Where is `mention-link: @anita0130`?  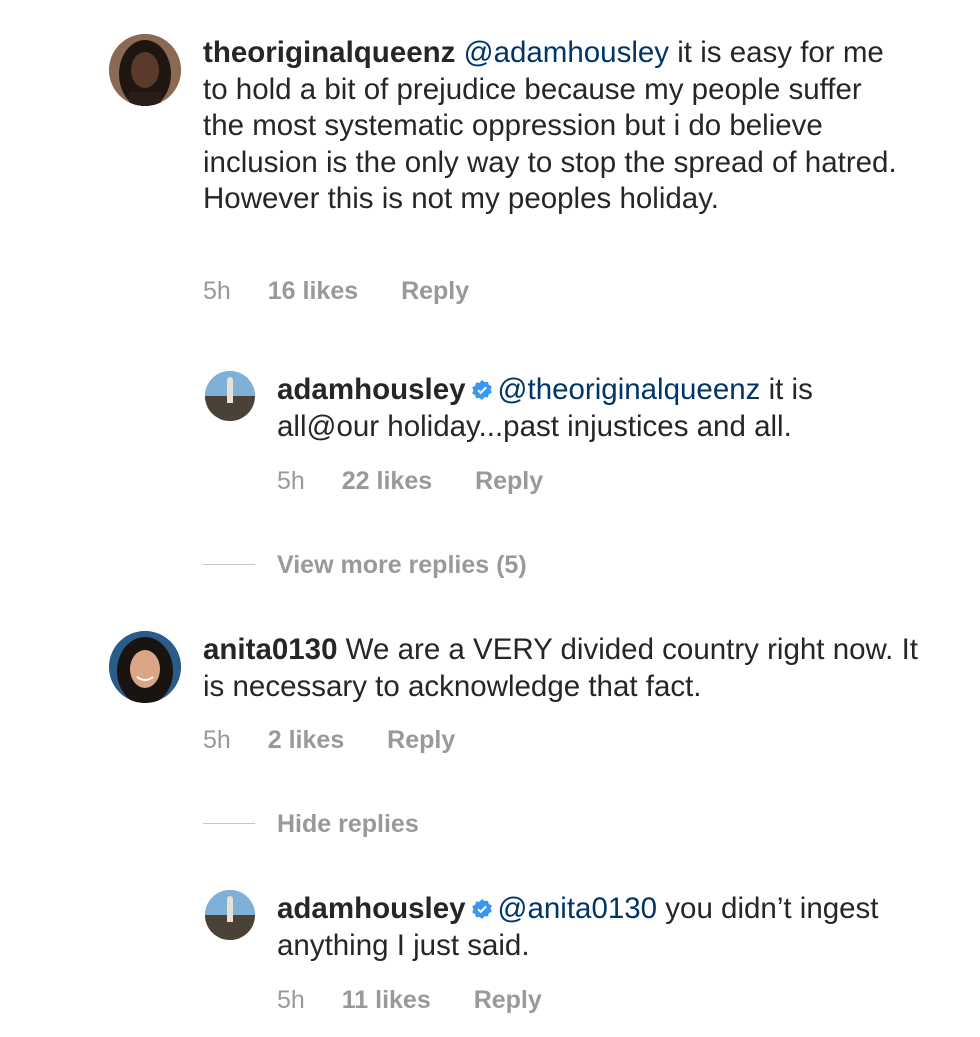 mention-link: @anita0130 is located at coordinates (578, 908).